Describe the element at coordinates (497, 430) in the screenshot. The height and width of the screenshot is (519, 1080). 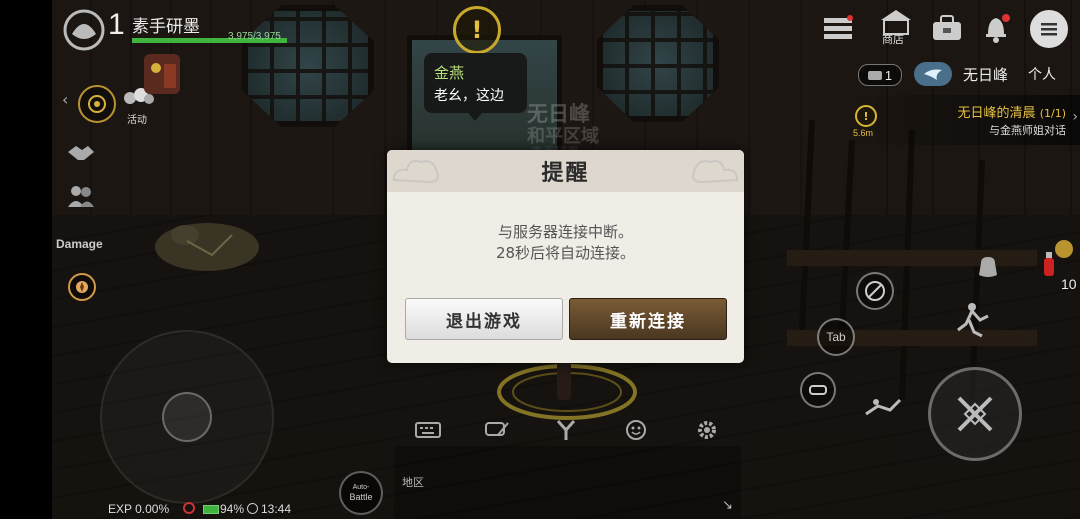
I see `chat-edit-icon` at that location.